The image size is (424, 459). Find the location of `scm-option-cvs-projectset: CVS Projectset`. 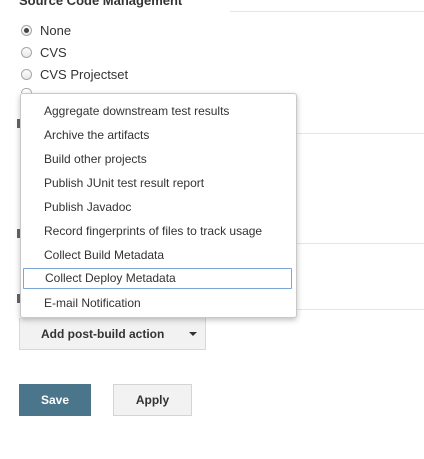

scm-option-cvs-projectset: CVS Projectset is located at coordinates (74, 74).